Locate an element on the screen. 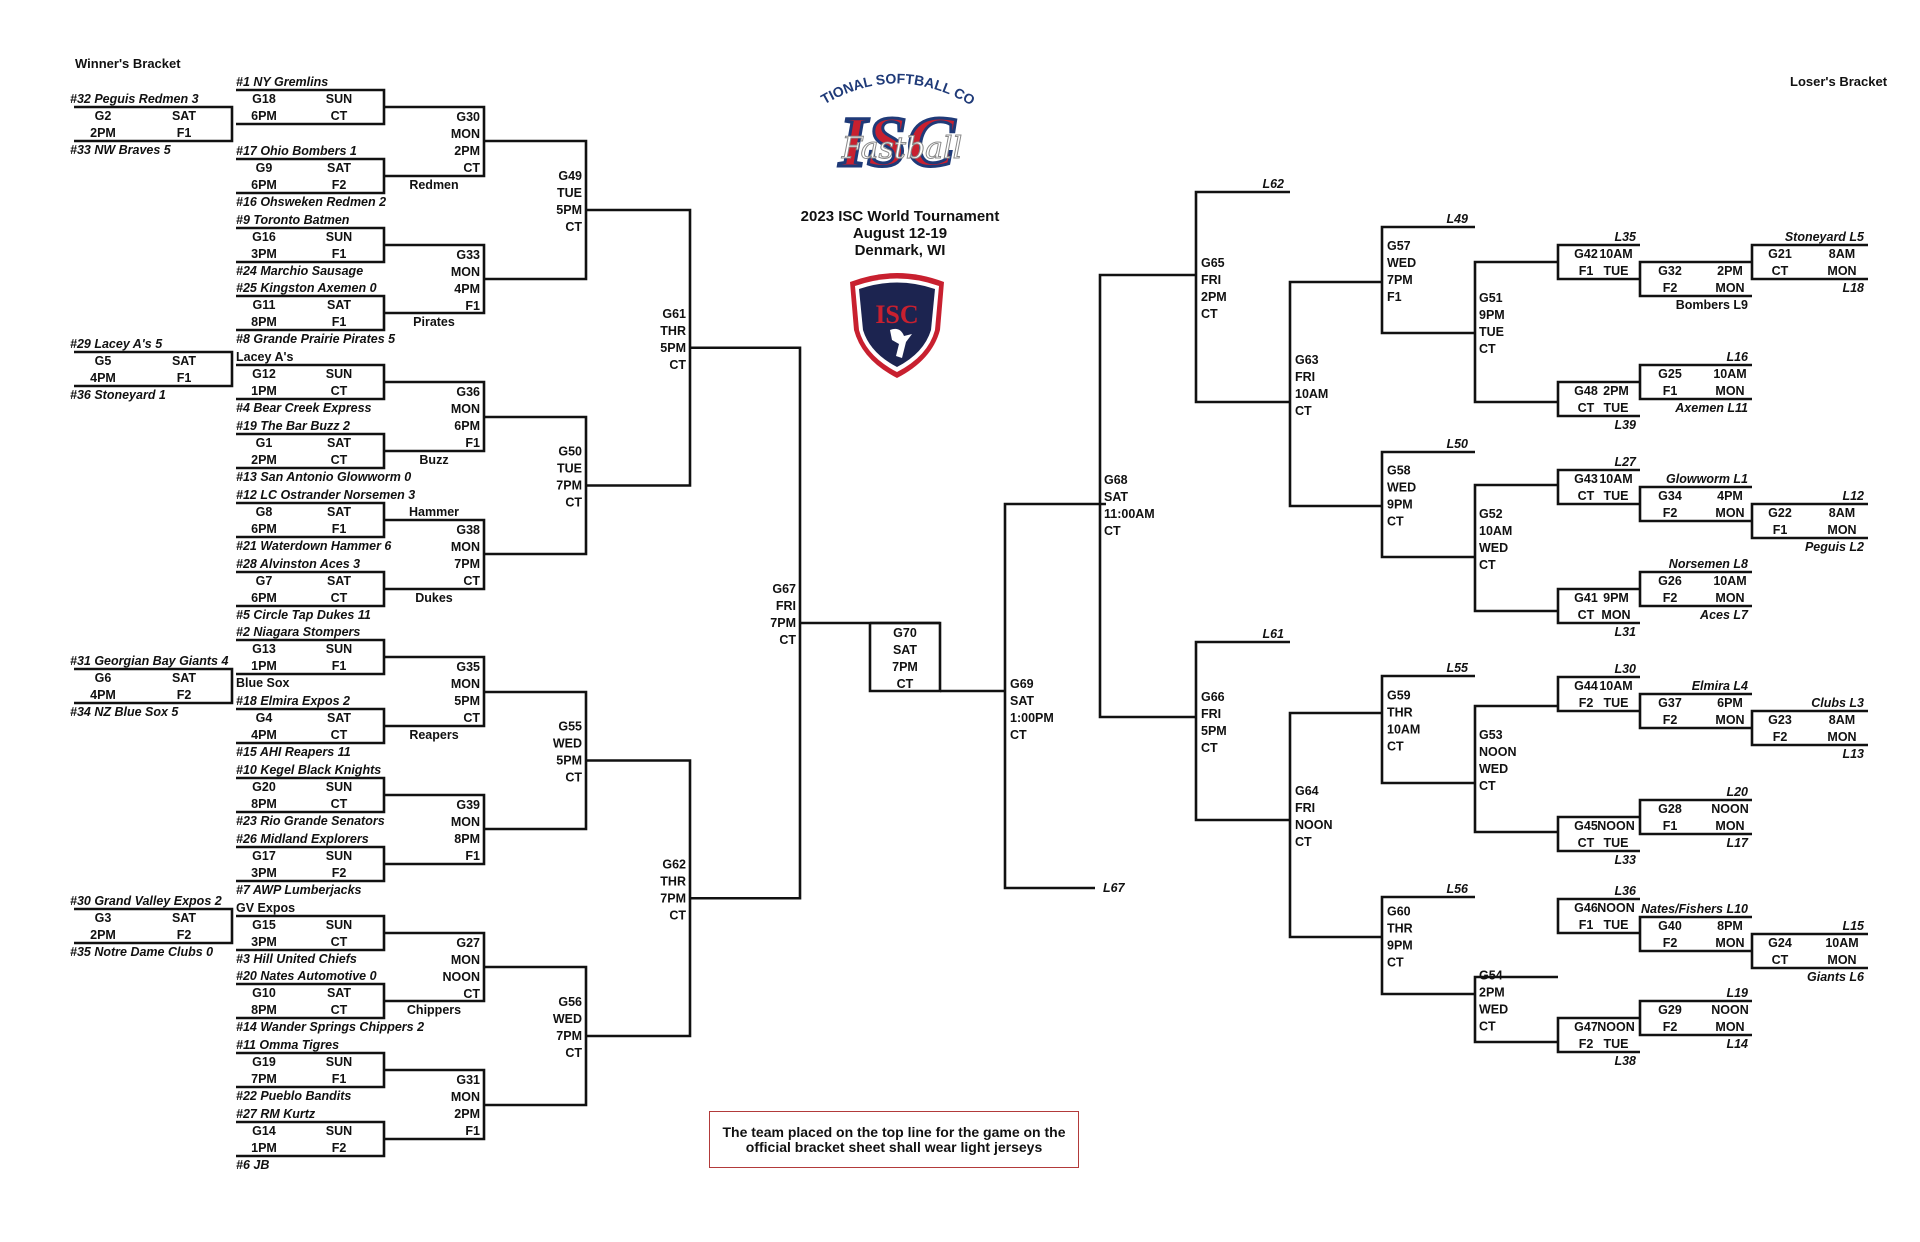 The height and width of the screenshot is (1242, 1920). game-id: G15 is located at coordinates (264, 925).